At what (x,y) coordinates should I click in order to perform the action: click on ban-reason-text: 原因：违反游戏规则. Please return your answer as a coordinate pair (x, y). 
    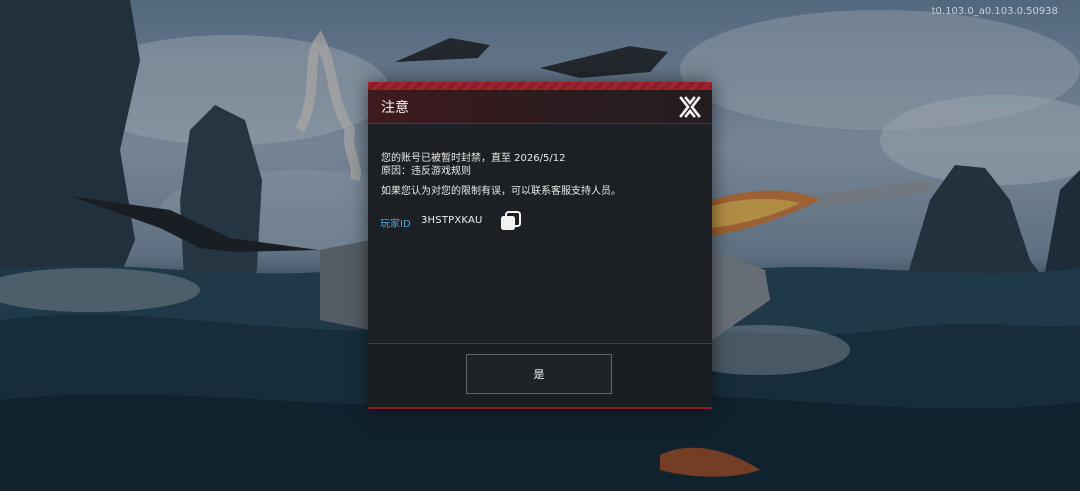
    Looking at the image, I should click on (426, 171).